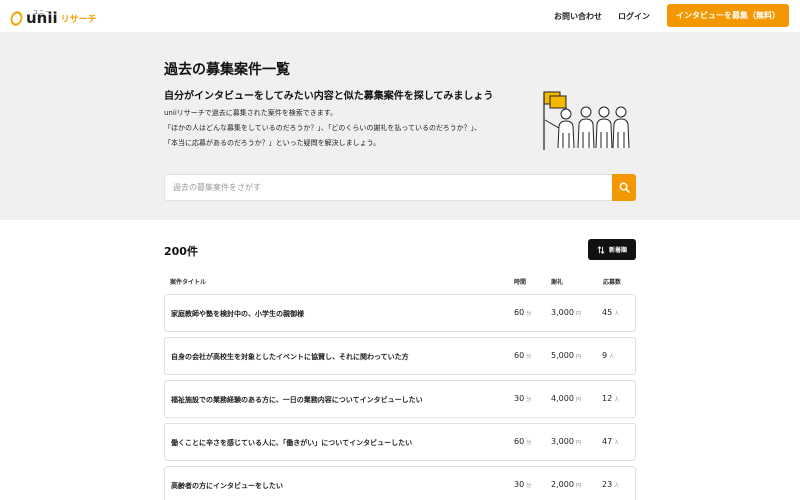 The width and height of the screenshot is (800, 500). I want to click on row-title: 高齢者の方にインタビューをしたい, so click(227, 486).